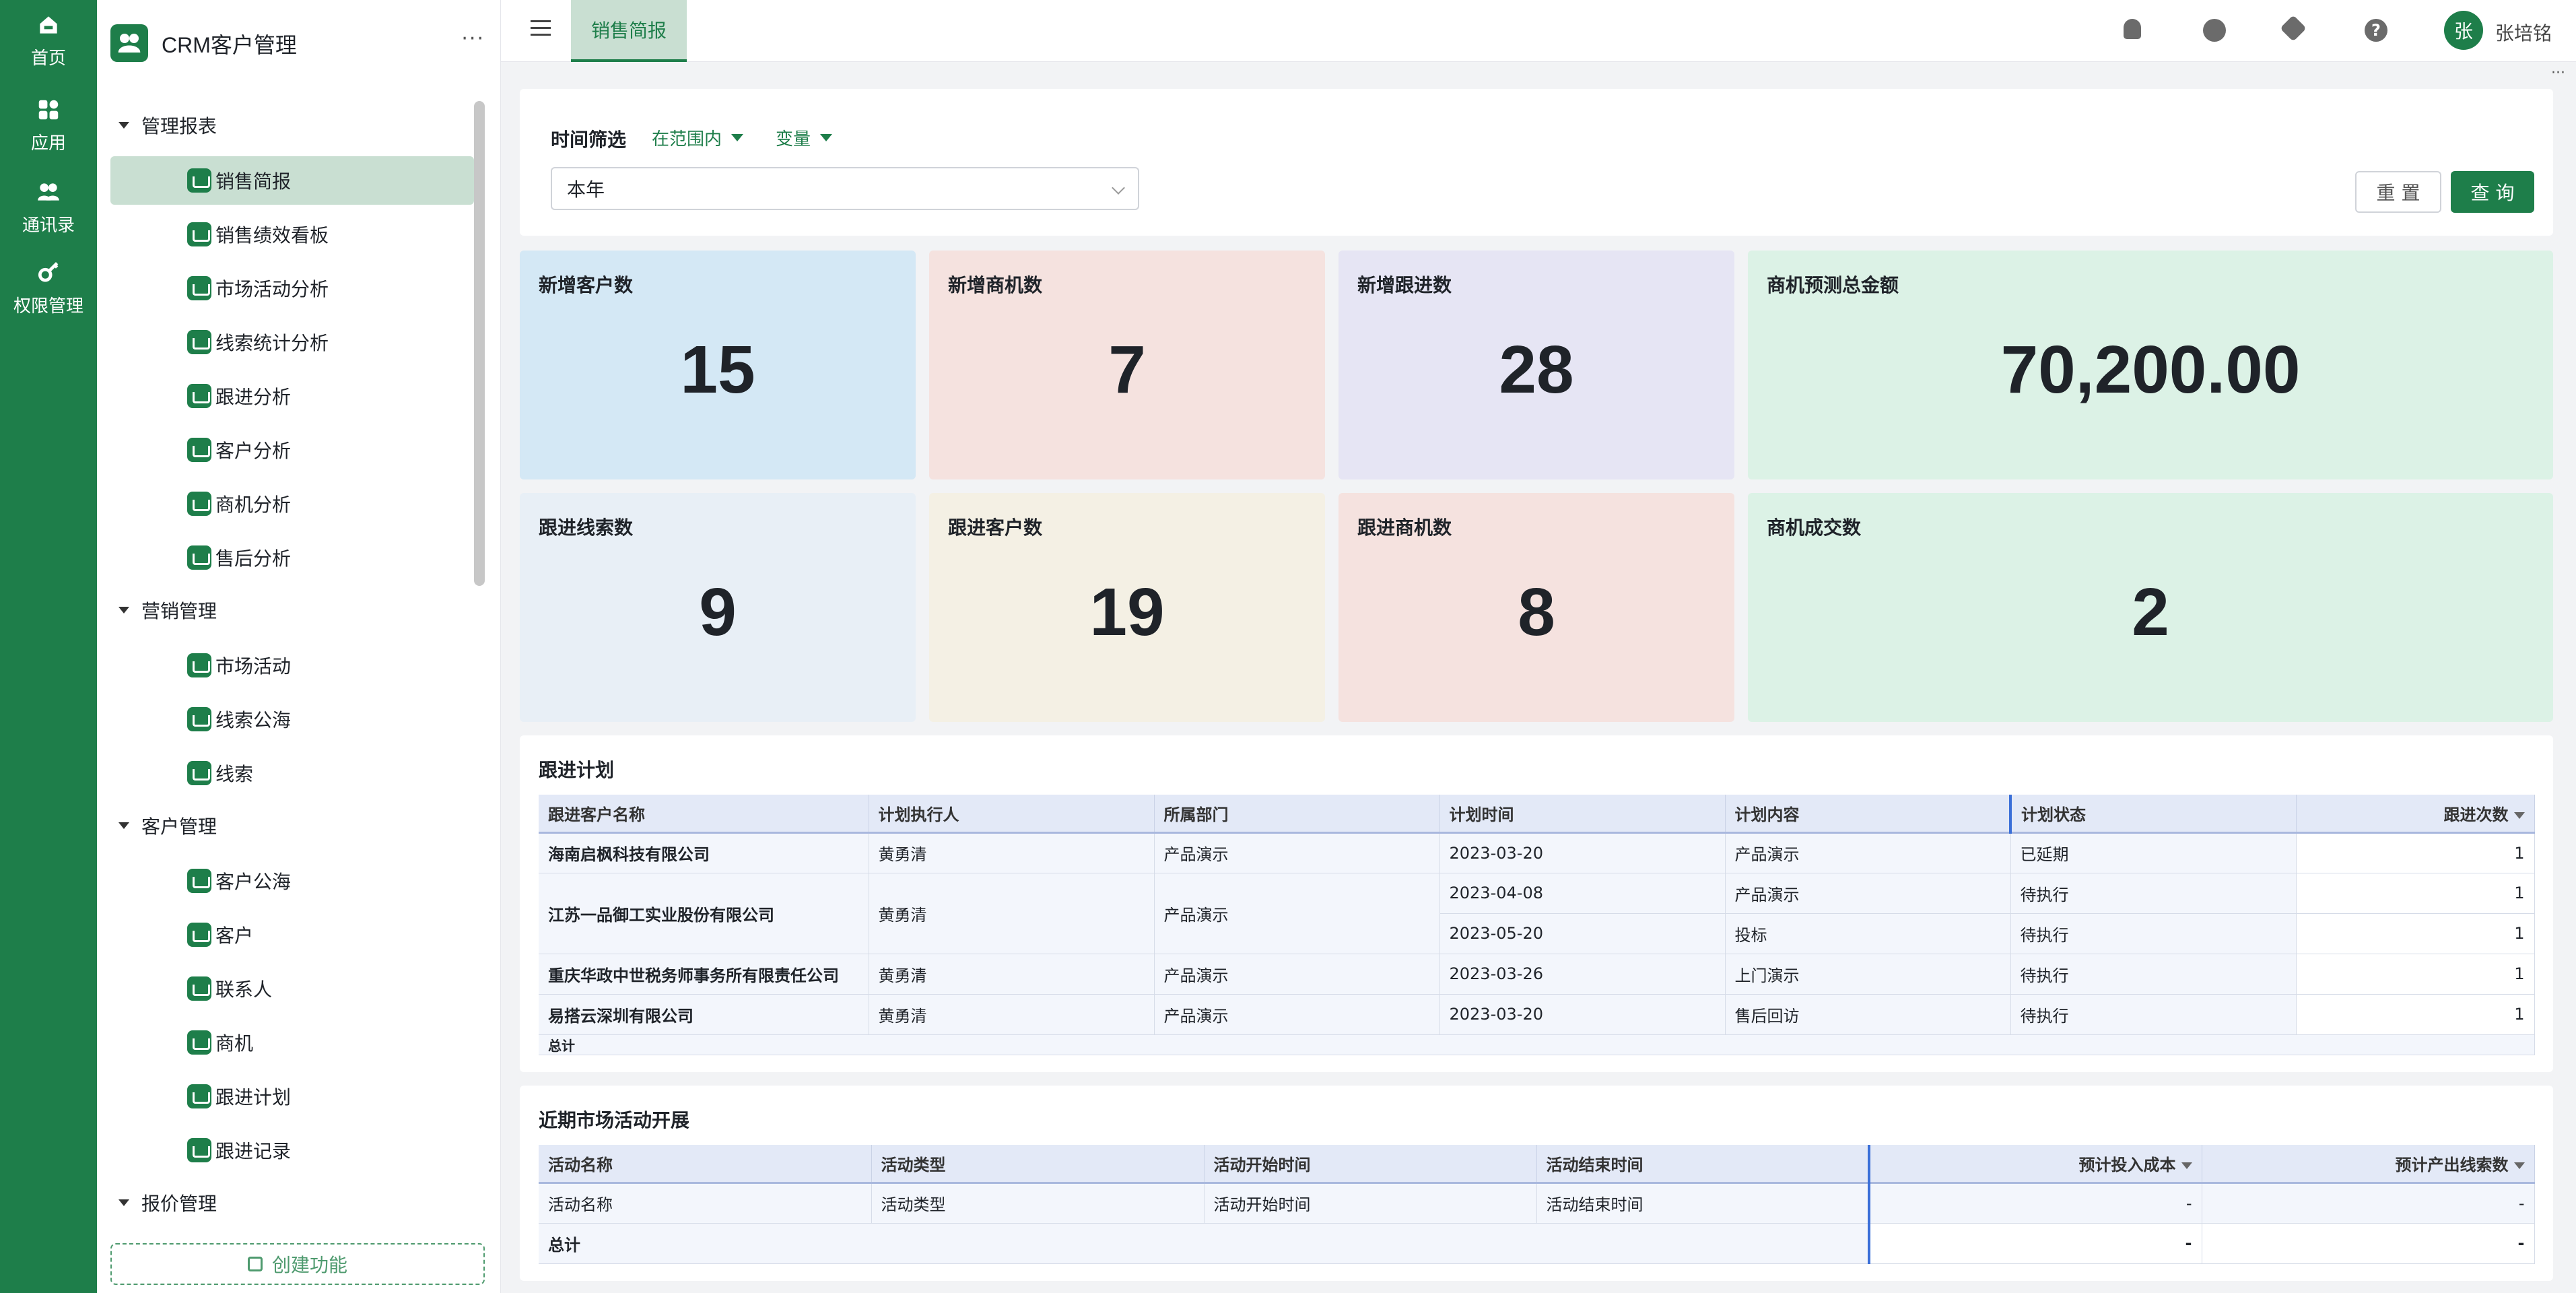 The height and width of the screenshot is (1293, 2576). Describe the element at coordinates (48, 25) in the screenshot. I see `home-icon` at that location.